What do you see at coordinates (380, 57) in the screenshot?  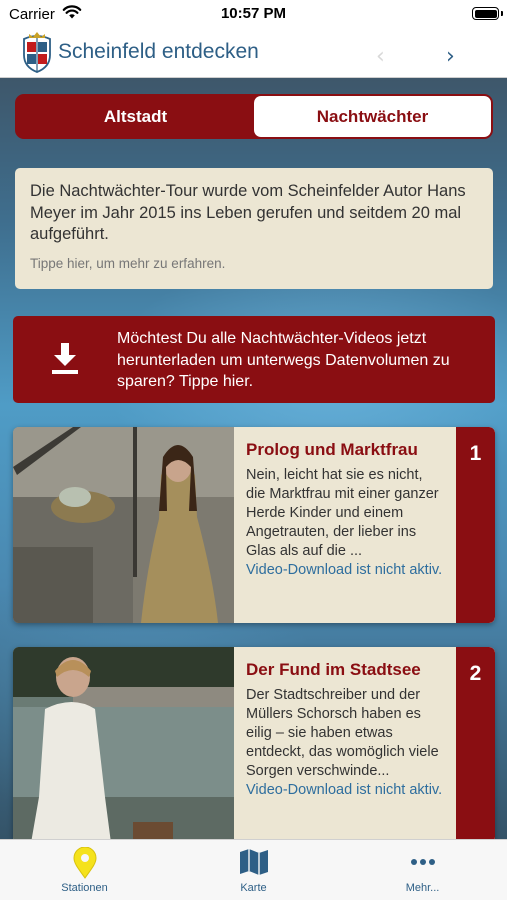 I see `chevron-left-icon: ‹` at bounding box center [380, 57].